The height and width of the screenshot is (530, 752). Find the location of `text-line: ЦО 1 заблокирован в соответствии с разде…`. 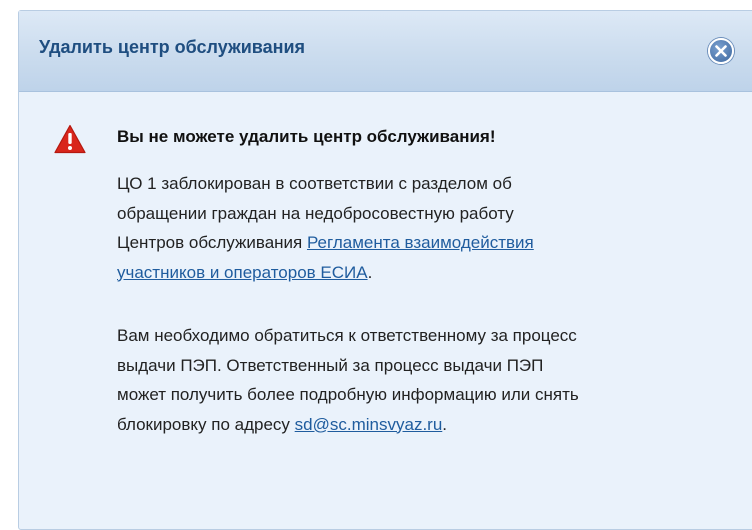

text-line: ЦО 1 заблокирован в соответствии с разде… is located at coordinates (314, 183).